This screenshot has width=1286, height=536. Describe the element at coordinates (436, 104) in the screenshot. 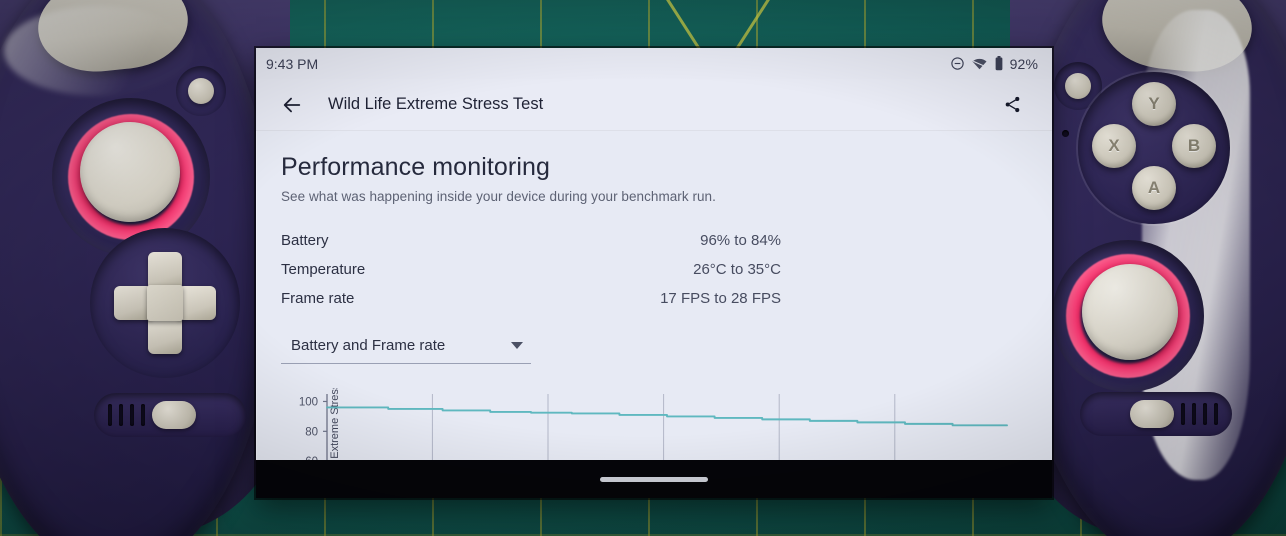

I see `app-bar-title: Wild Life Extreme Stress Test` at that location.